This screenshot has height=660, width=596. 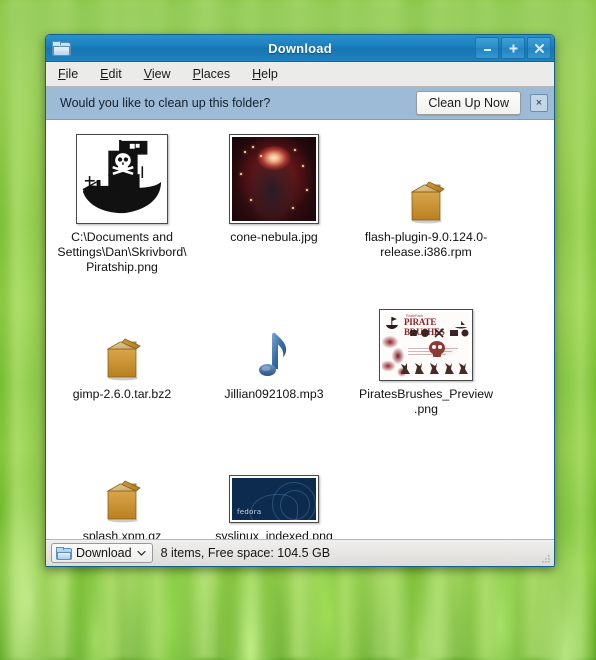 What do you see at coordinates (122, 534) in the screenshot?
I see `list-item-label: splash.xpm.gz` at bounding box center [122, 534].